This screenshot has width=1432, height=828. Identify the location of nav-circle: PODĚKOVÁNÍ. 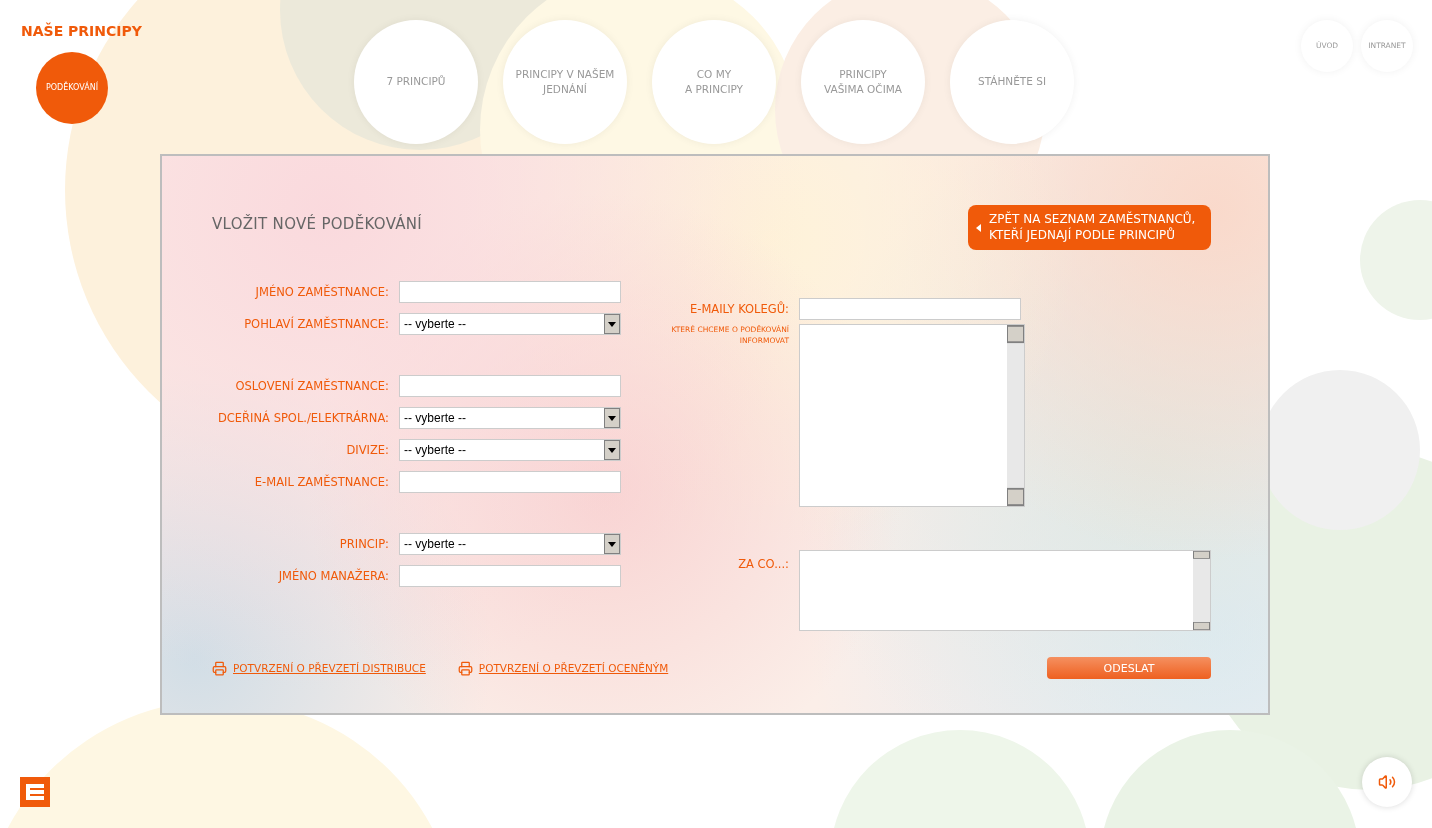
(72, 88).